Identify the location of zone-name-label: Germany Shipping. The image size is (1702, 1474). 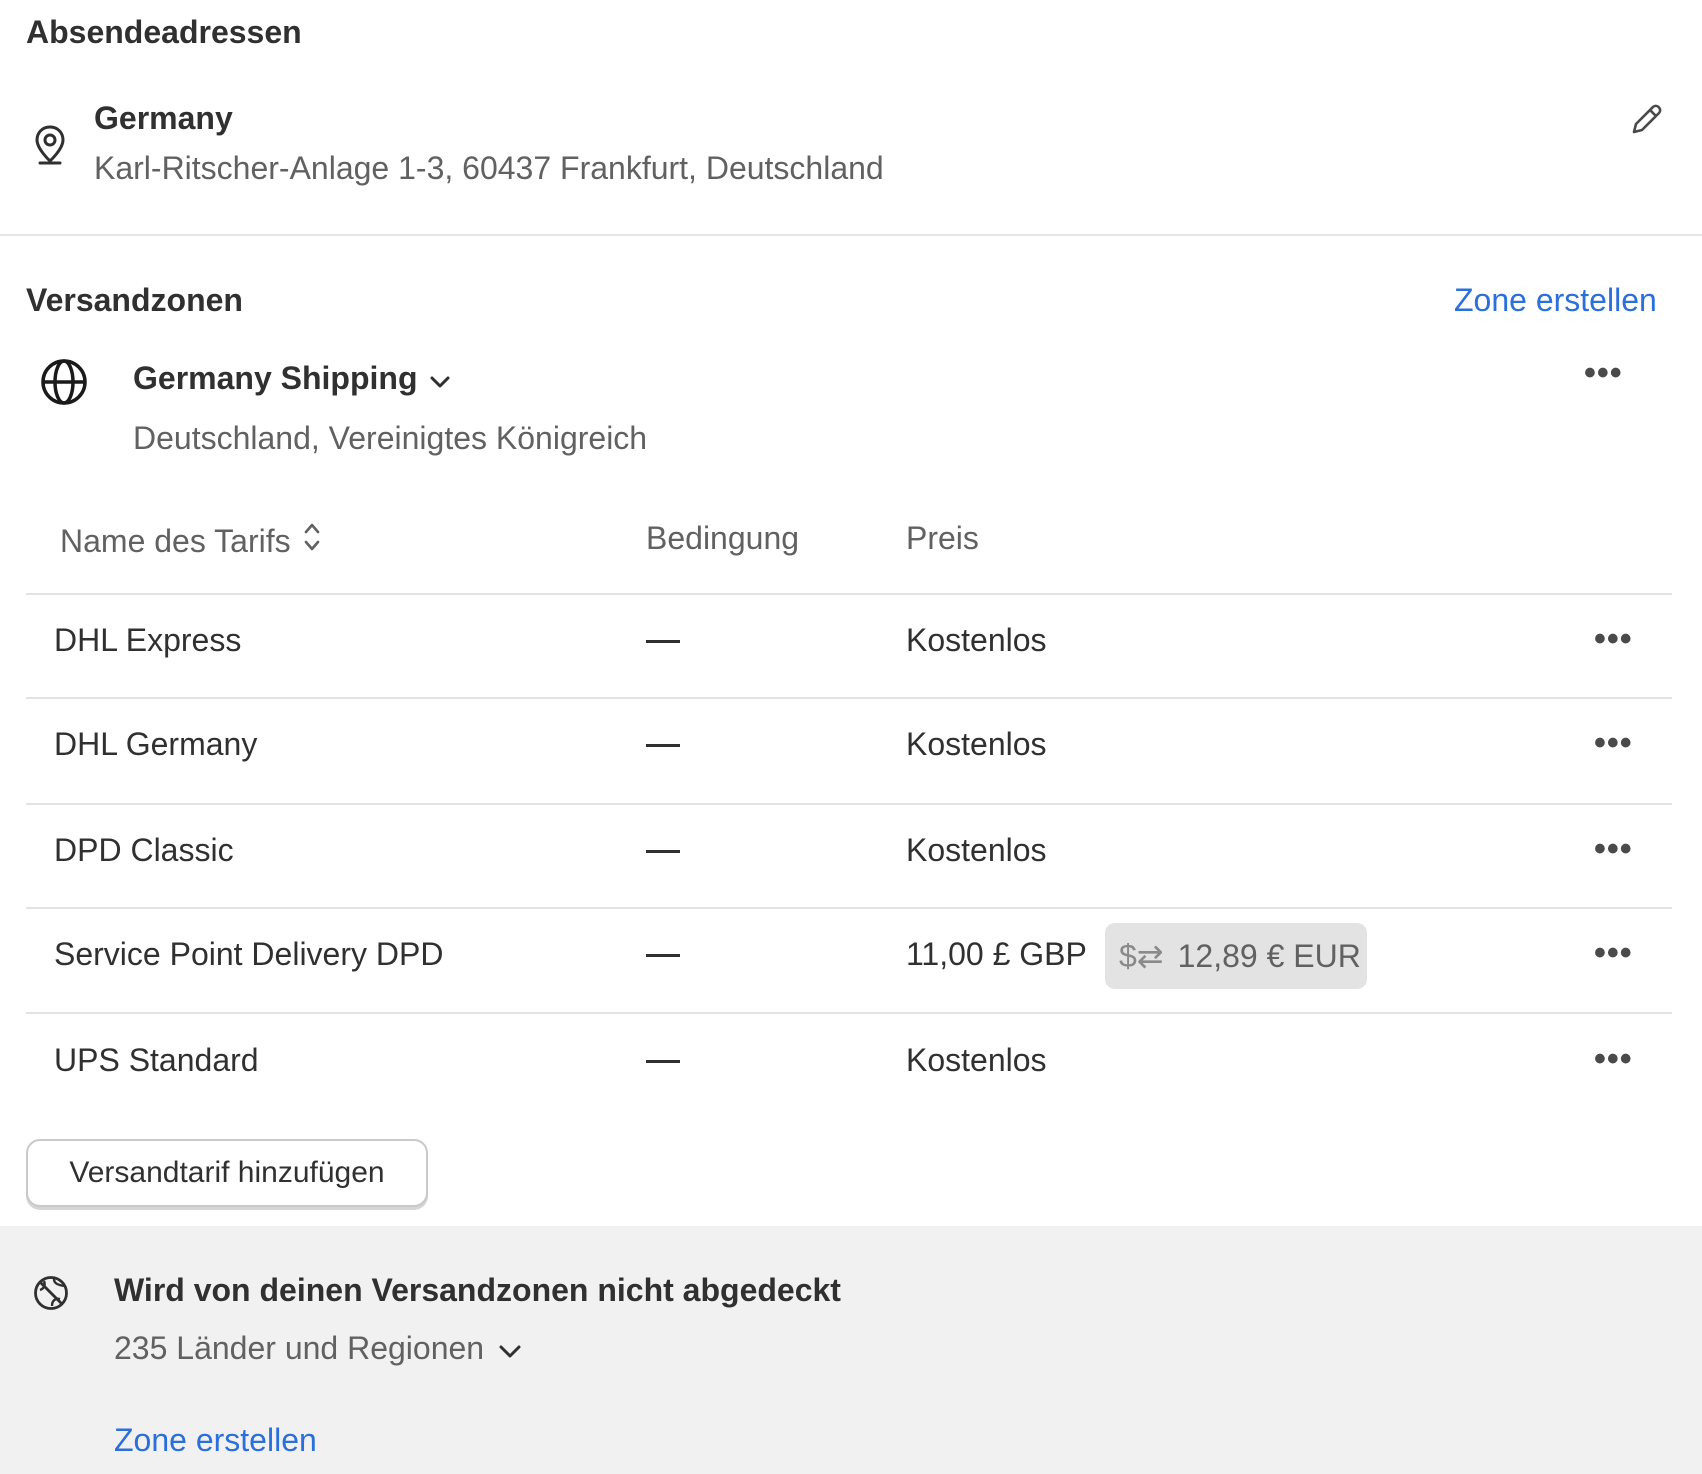
(275, 378).